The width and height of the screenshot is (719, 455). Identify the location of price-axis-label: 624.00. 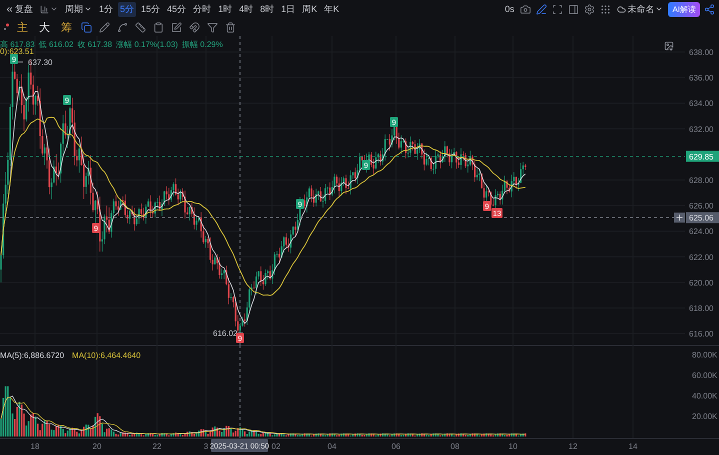
(701, 231).